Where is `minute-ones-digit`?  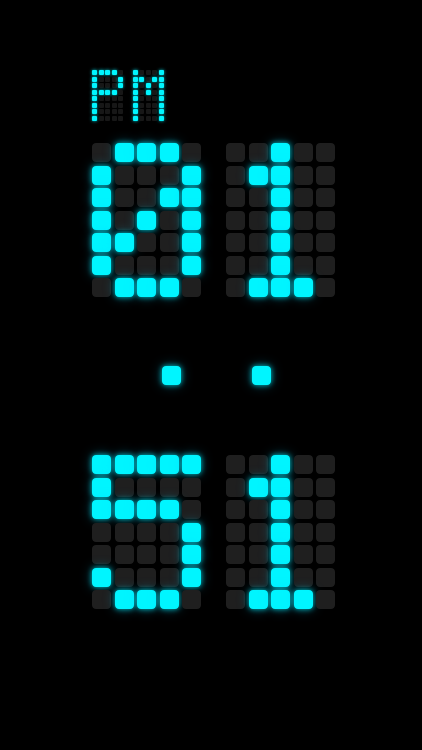
minute-ones-digit is located at coordinates (282, 534).